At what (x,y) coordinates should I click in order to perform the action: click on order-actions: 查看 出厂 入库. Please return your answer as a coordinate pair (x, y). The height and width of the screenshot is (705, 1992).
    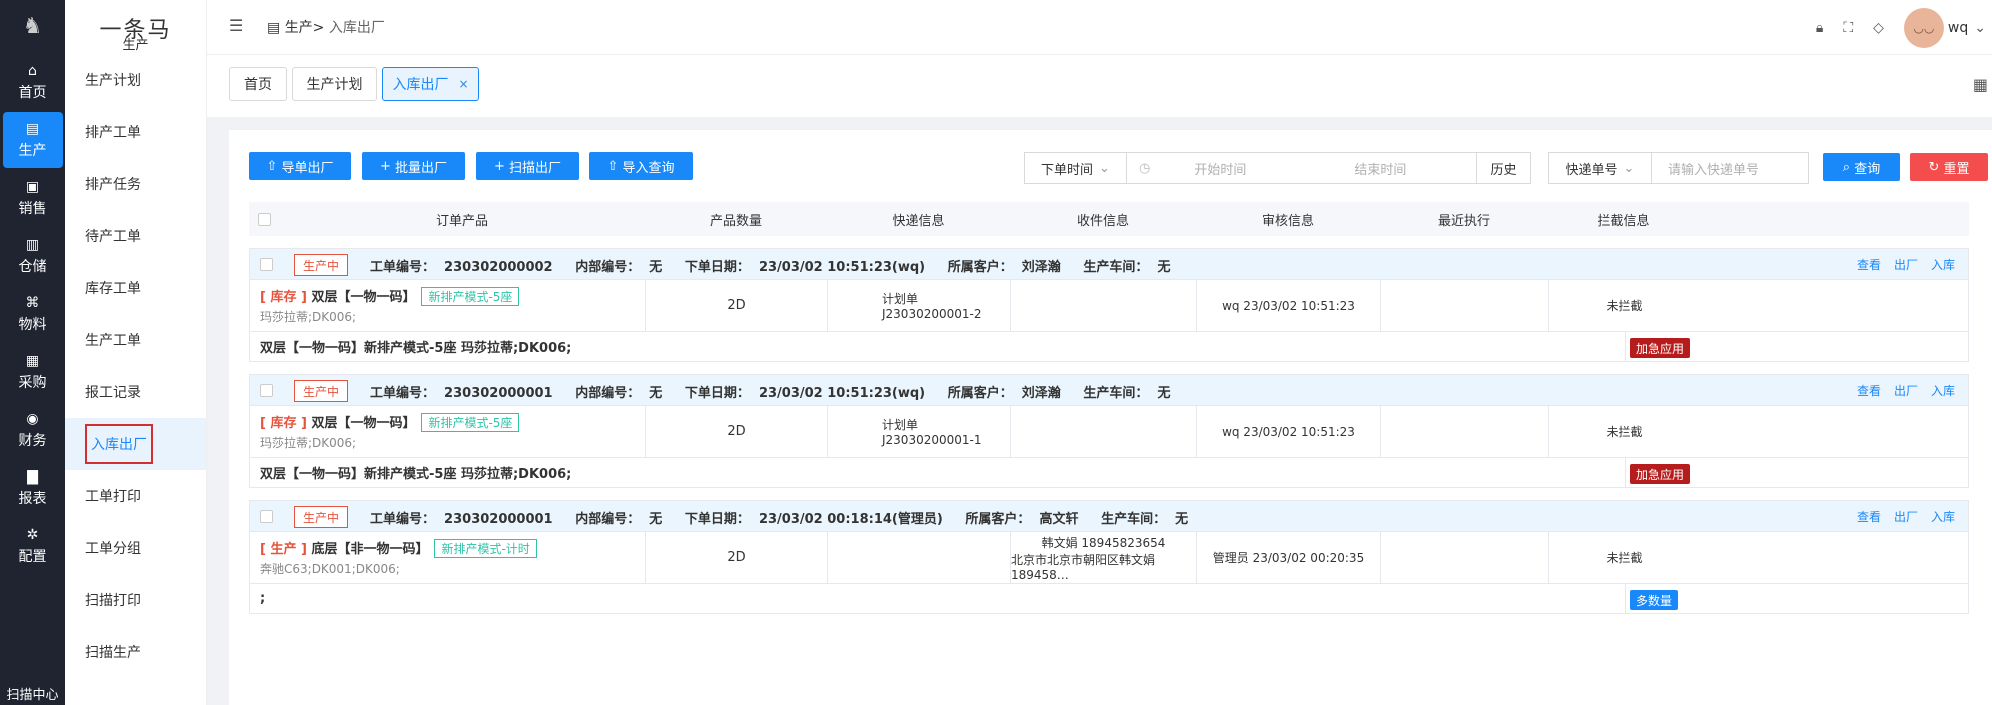
    Looking at the image, I should click on (1912, 264).